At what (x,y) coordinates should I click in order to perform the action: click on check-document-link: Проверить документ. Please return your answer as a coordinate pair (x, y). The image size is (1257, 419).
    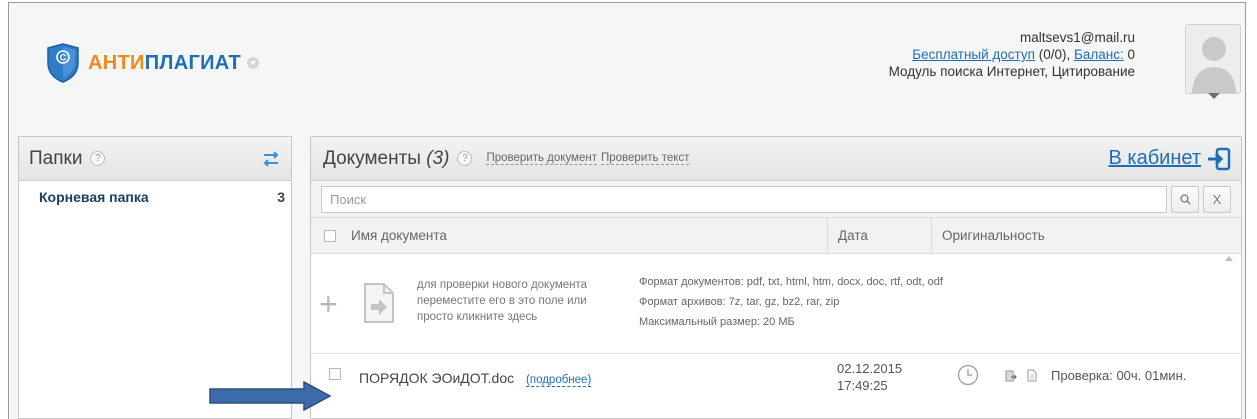
    Looking at the image, I should click on (541, 158).